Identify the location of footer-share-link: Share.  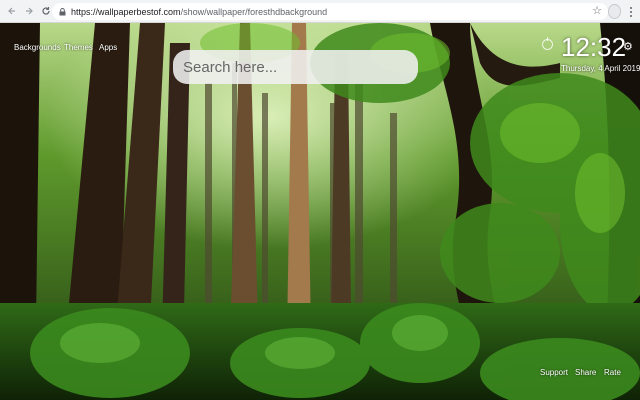
(585, 372).